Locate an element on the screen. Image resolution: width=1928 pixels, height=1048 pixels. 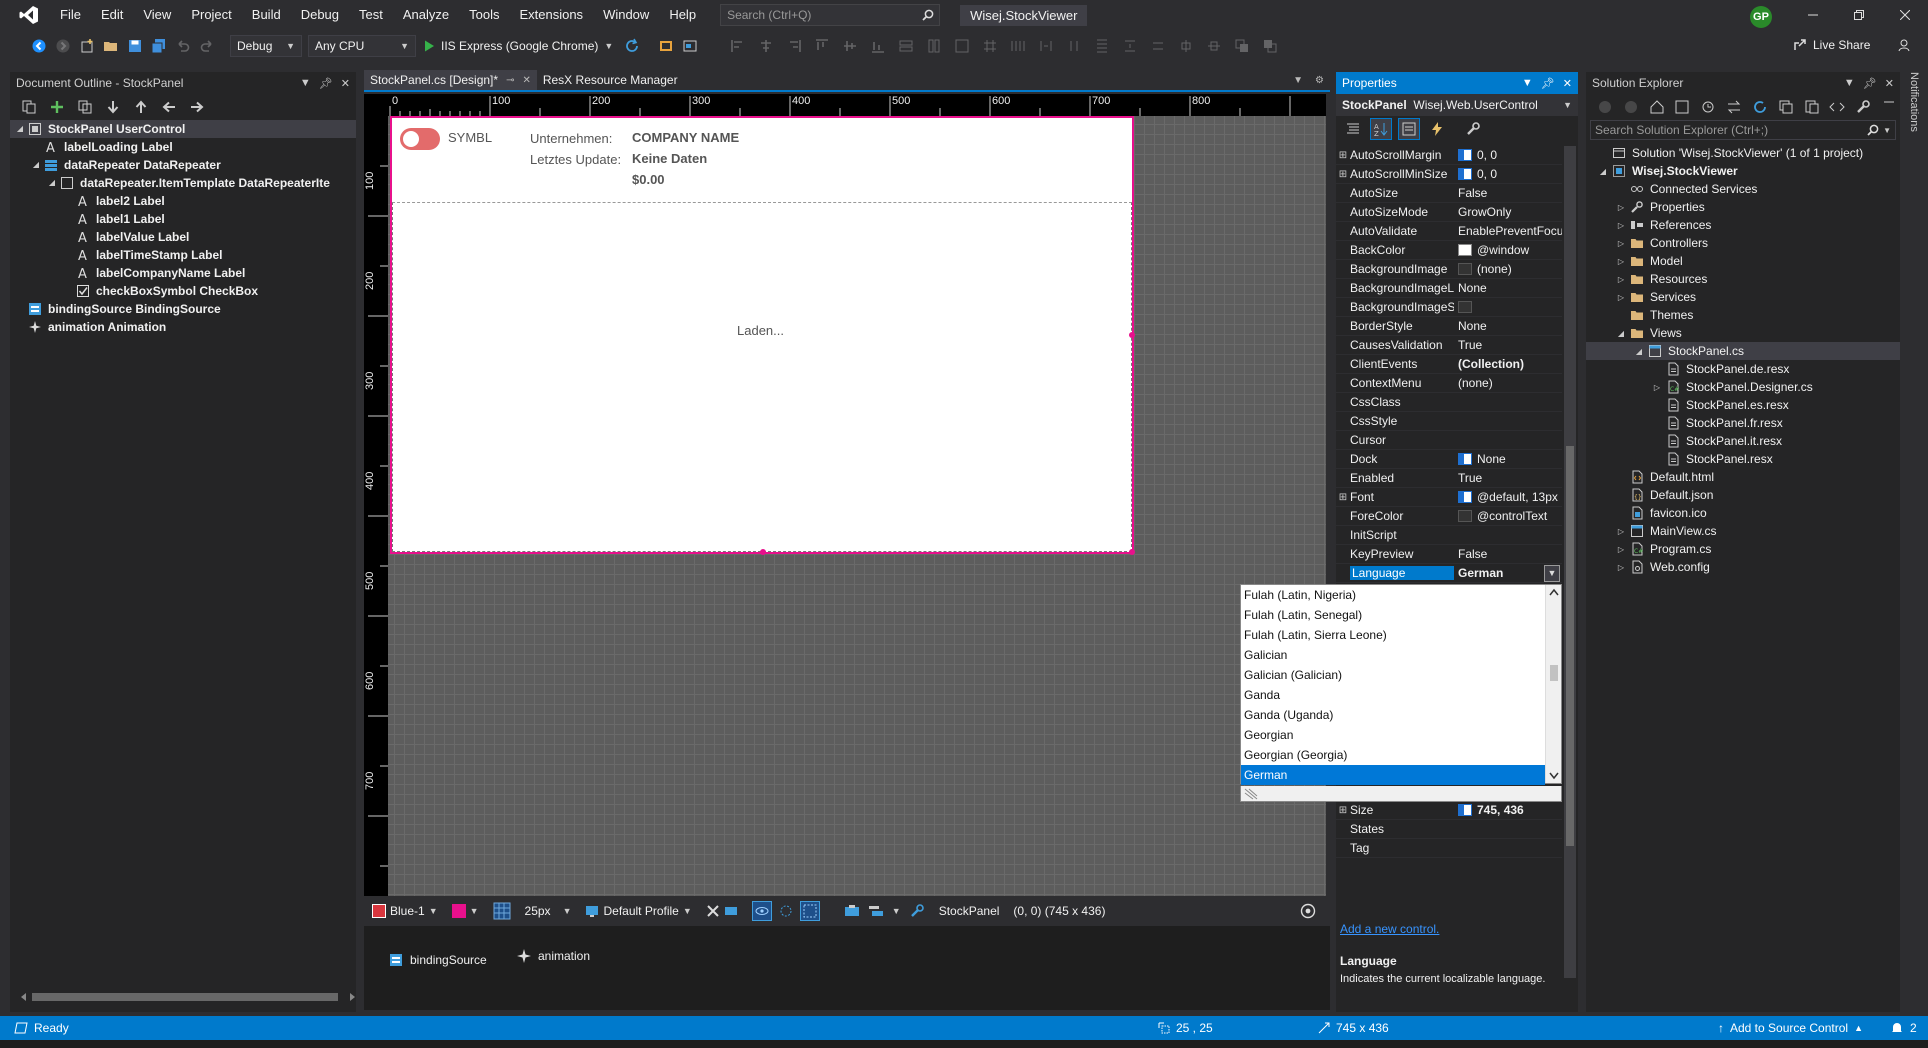
language-option: Fulah (Latin, Nigeria) is located at coordinates (1393, 595).